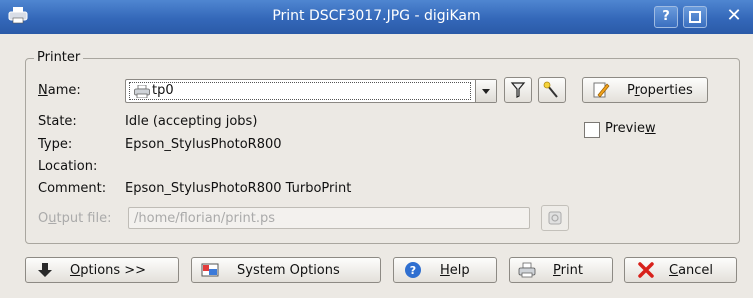 Image resolution: width=753 pixels, height=298 pixels. I want to click on cancel-label: Cancel, so click(691, 270).